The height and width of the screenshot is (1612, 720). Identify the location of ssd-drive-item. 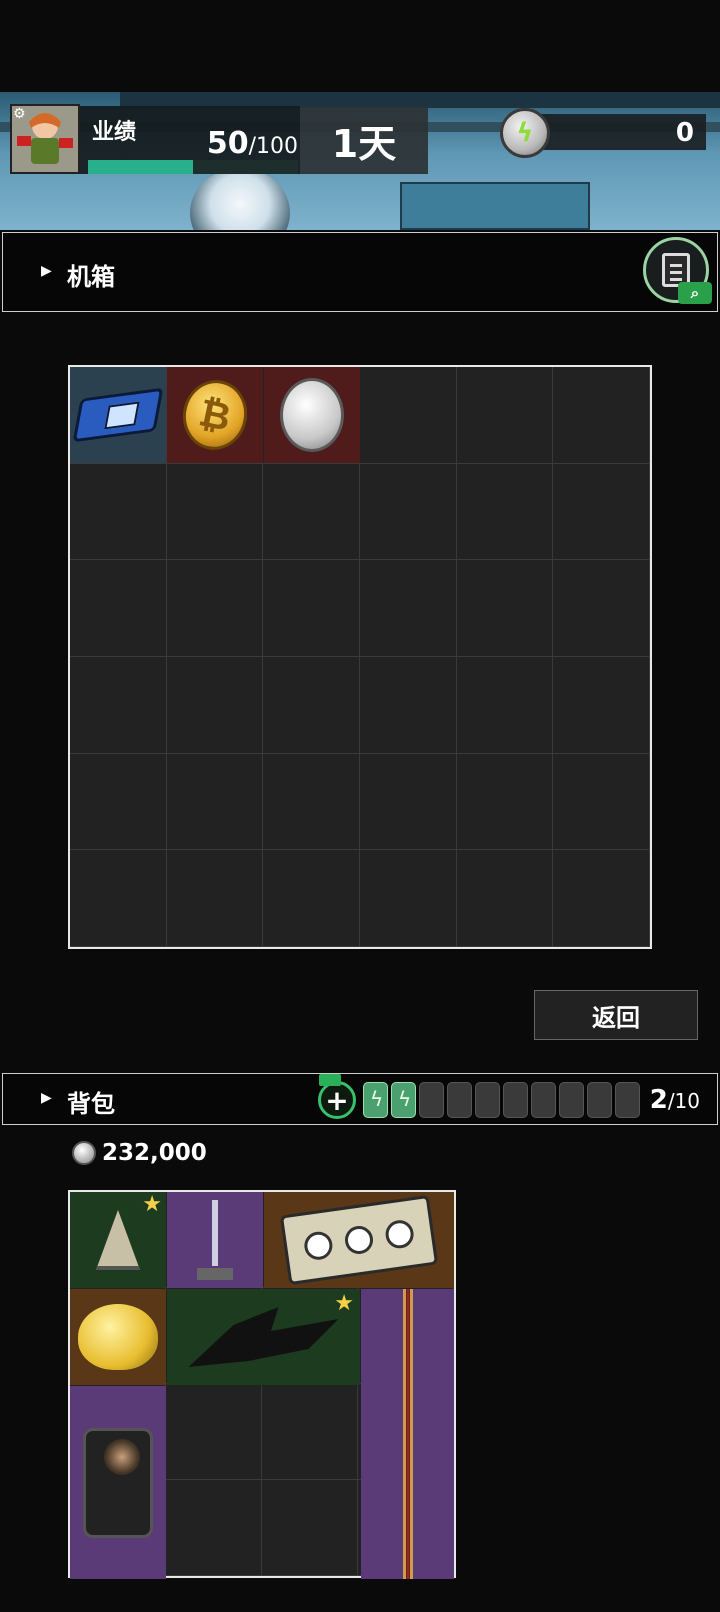
(118, 415).